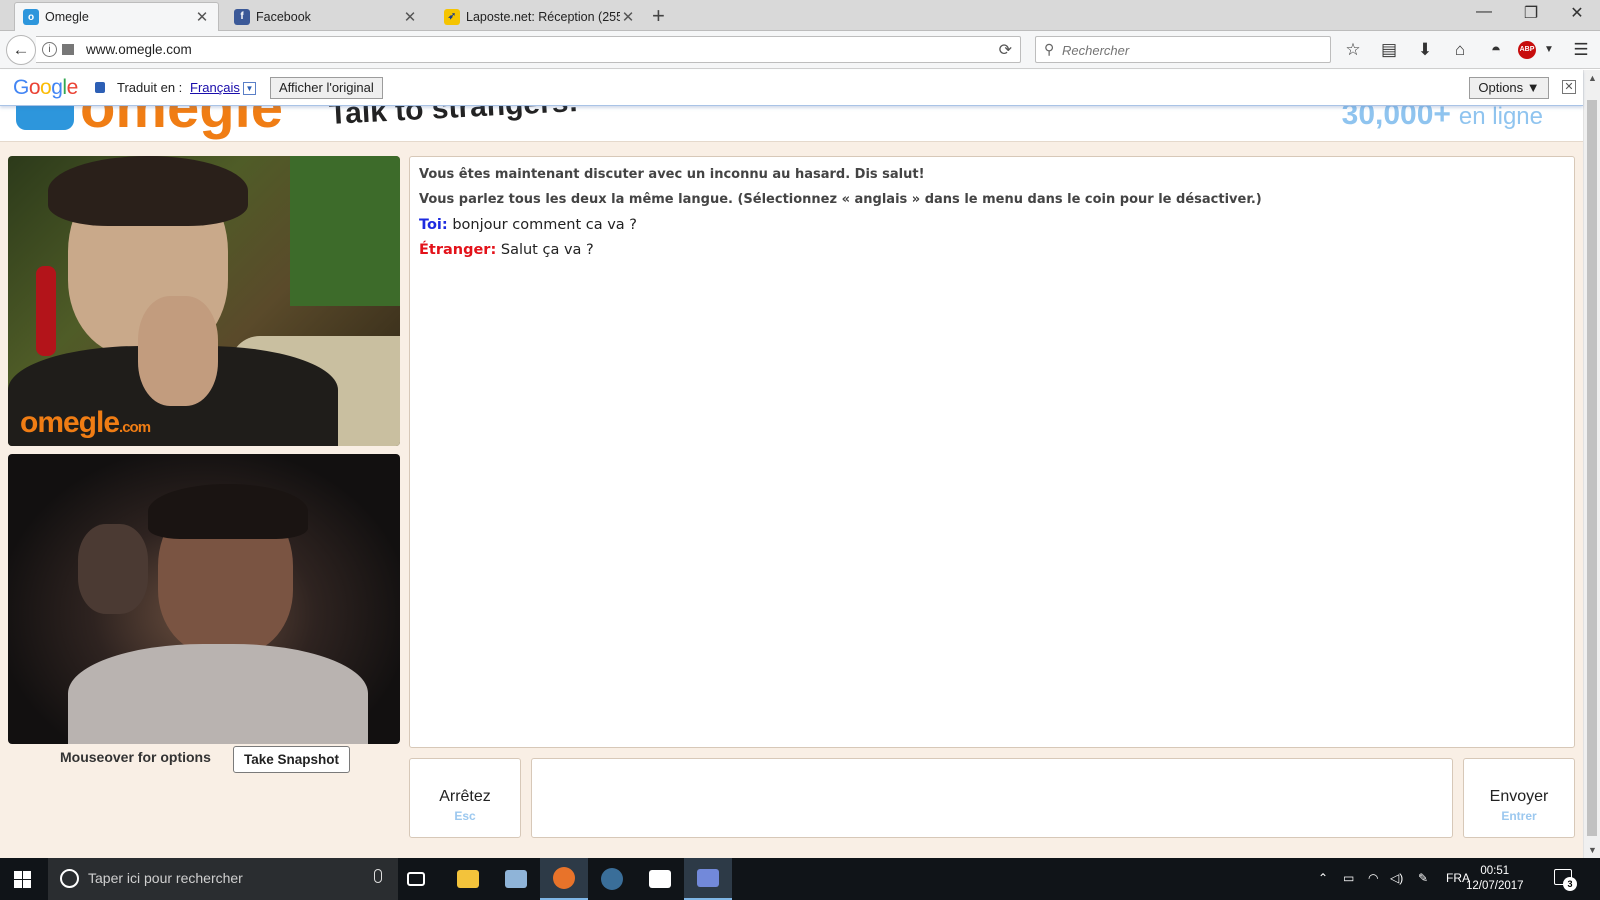 The height and width of the screenshot is (900, 1600). Describe the element at coordinates (182, 123) in the screenshot. I see `omegle-logo-text: omegle` at that location.